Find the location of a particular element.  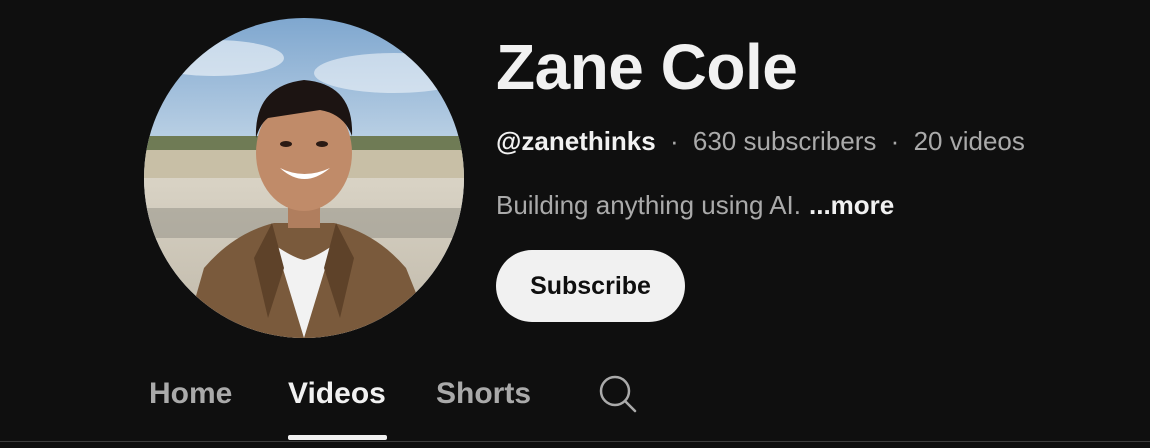

description-text: Building anything using AI. is located at coordinates (648, 205).